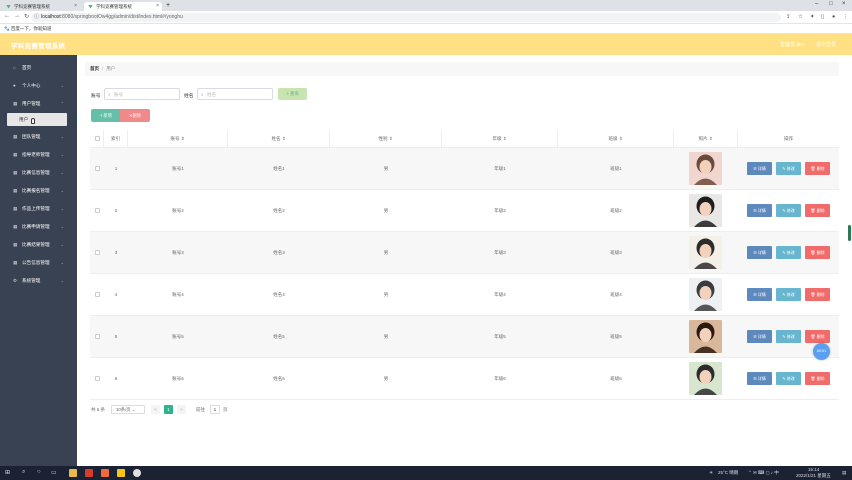 The height and width of the screenshot is (480, 852). Describe the element at coordinates (279, 139) in the screenshot. I see `header-name: 姓名 ⇕` at that location.